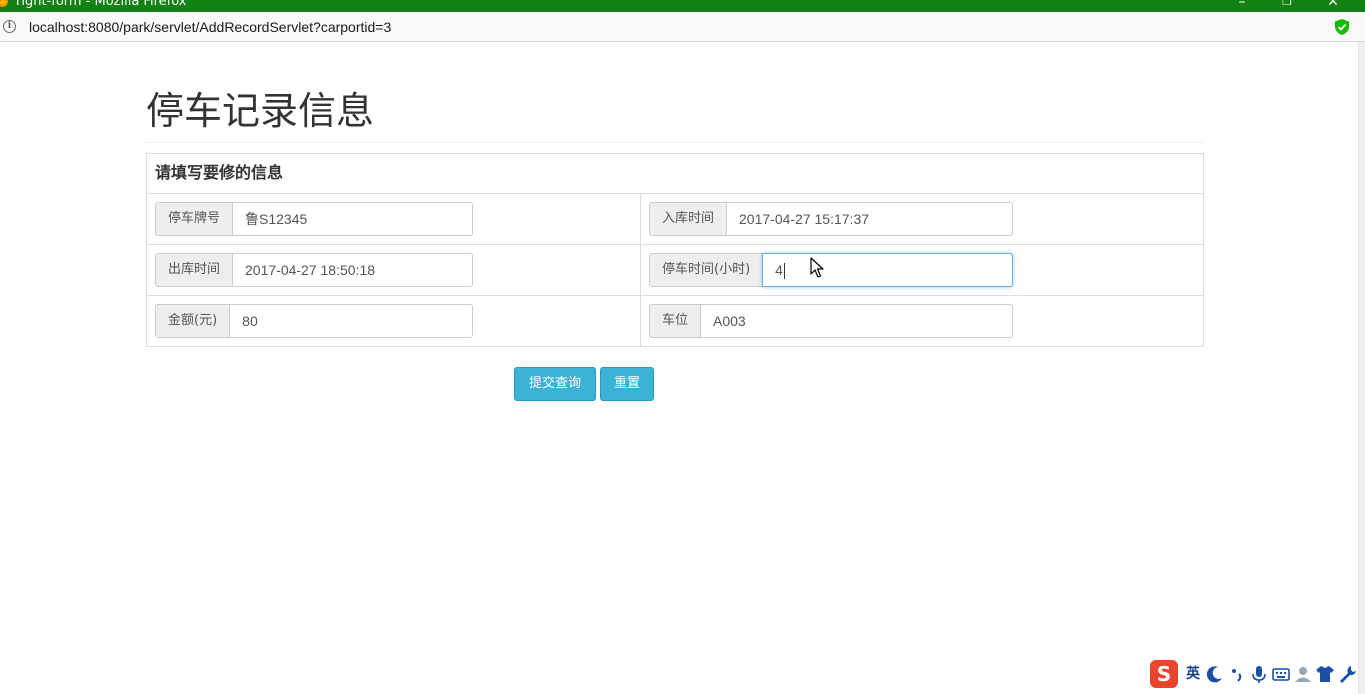  What do you see at coordinates (1287, 4) in the screenshot?
I see `restore-icon: ❐` at bounding box center [1287, 4].